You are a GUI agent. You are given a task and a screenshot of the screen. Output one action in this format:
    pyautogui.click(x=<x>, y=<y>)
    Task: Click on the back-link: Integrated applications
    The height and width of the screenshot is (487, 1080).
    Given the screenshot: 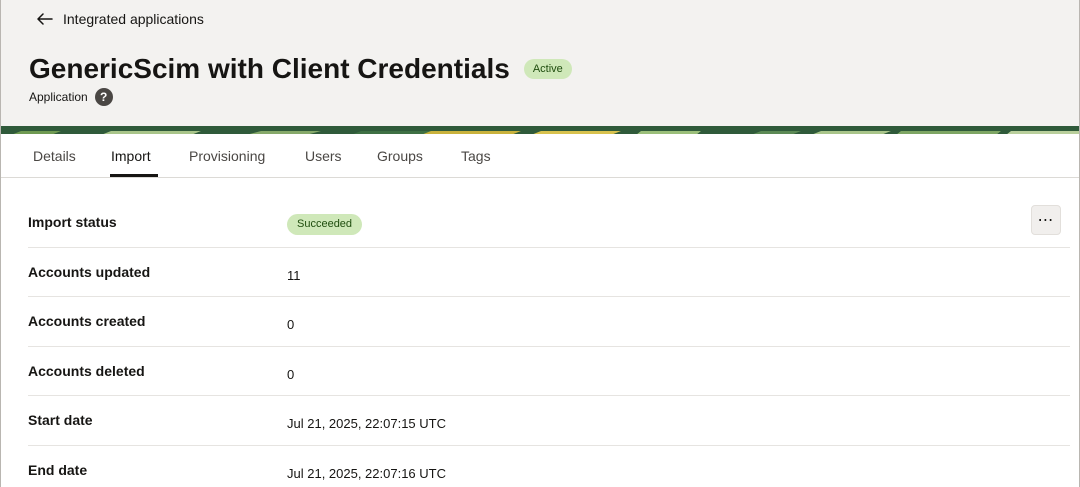 What is the action you would take?
    pyautogui.click(x=120, y=19)
    